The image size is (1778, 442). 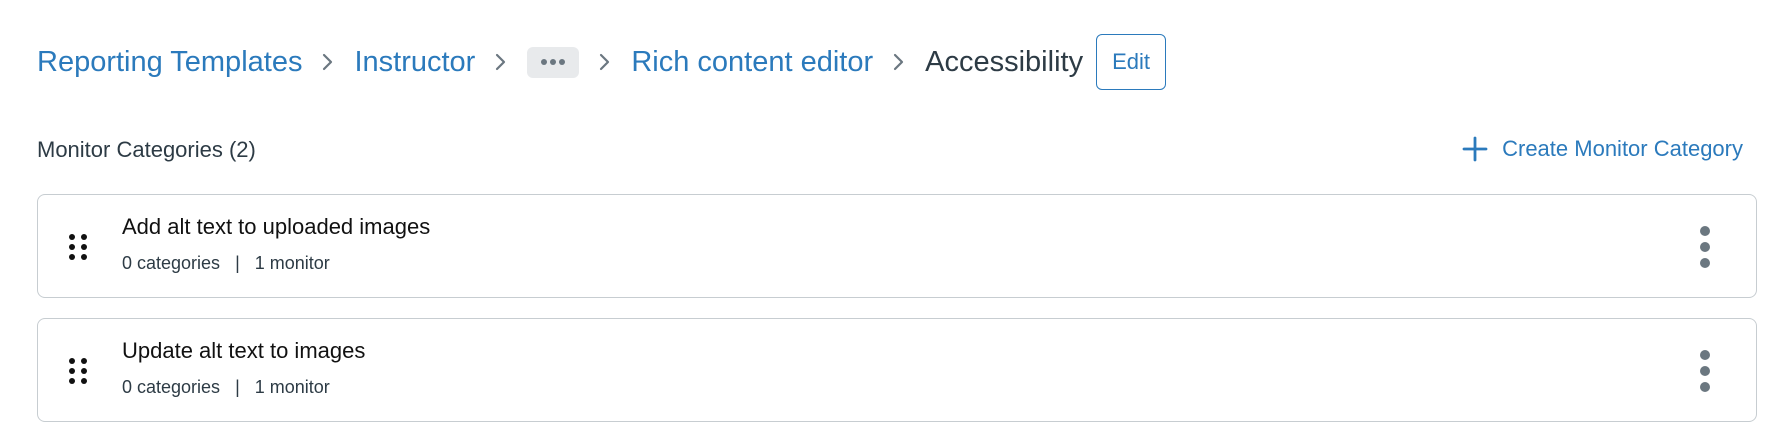 I want to click on plus-icon, so click(x=1475, y=149).